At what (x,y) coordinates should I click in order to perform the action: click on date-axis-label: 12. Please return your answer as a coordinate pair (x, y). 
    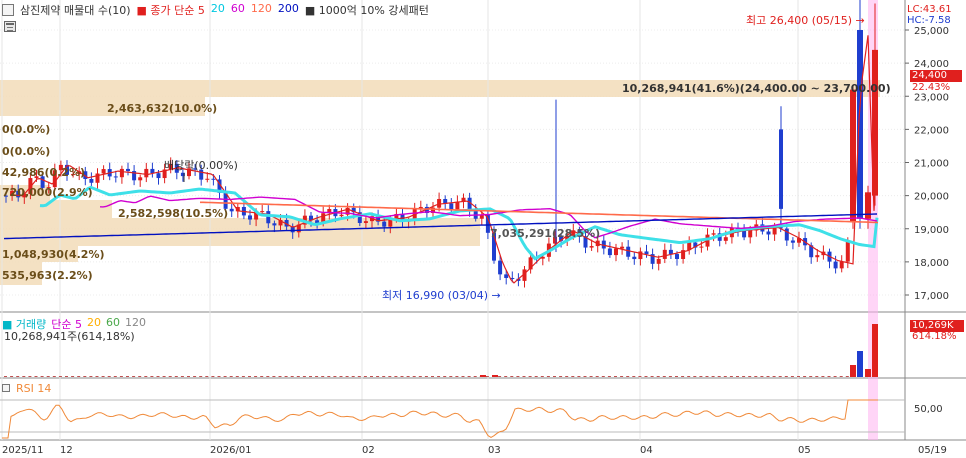
    Looking at the image, I should click on (66, 450).